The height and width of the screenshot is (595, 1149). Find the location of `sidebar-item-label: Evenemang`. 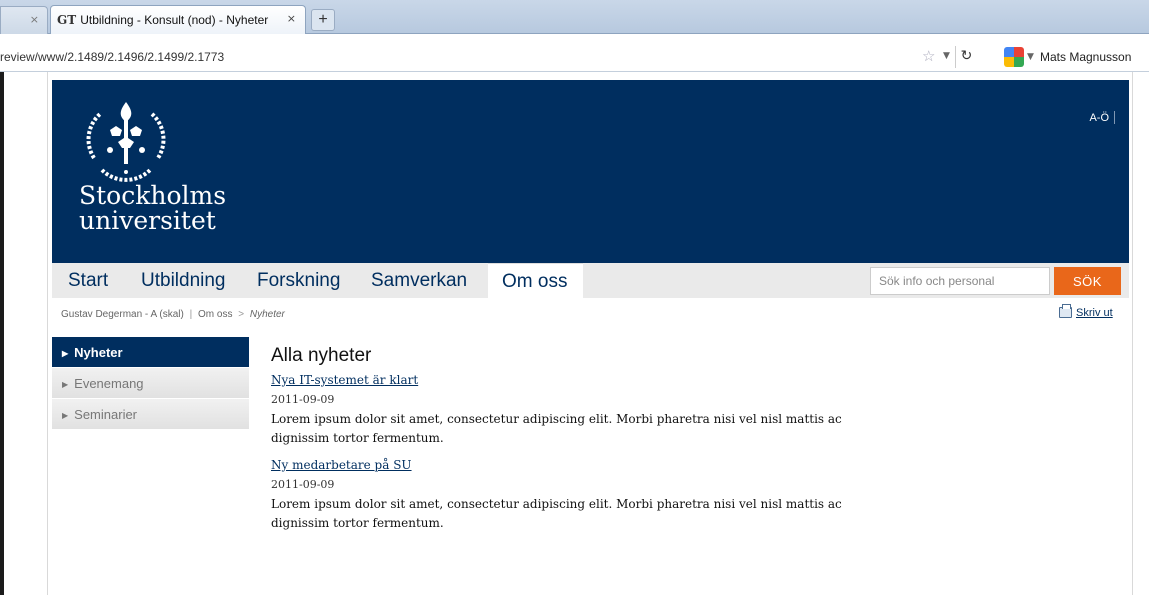

sidebar-item-label: Evenemang is located at coordinates (109, 383).